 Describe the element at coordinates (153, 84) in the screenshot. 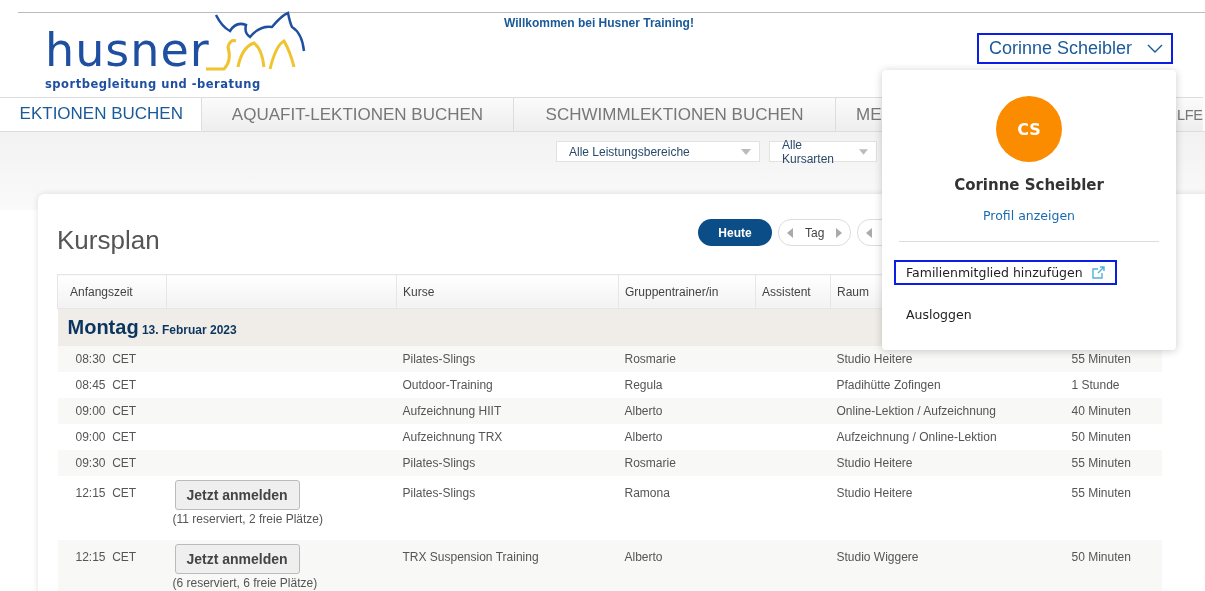

I see `logo-tagline: sportbegleitung und -beratung` at that location.